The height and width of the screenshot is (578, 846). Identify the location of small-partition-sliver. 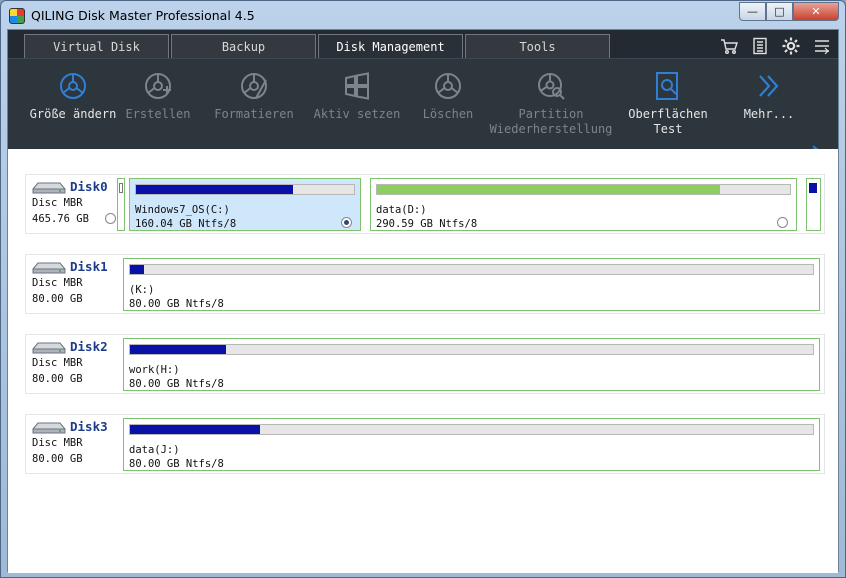
(813, 204).